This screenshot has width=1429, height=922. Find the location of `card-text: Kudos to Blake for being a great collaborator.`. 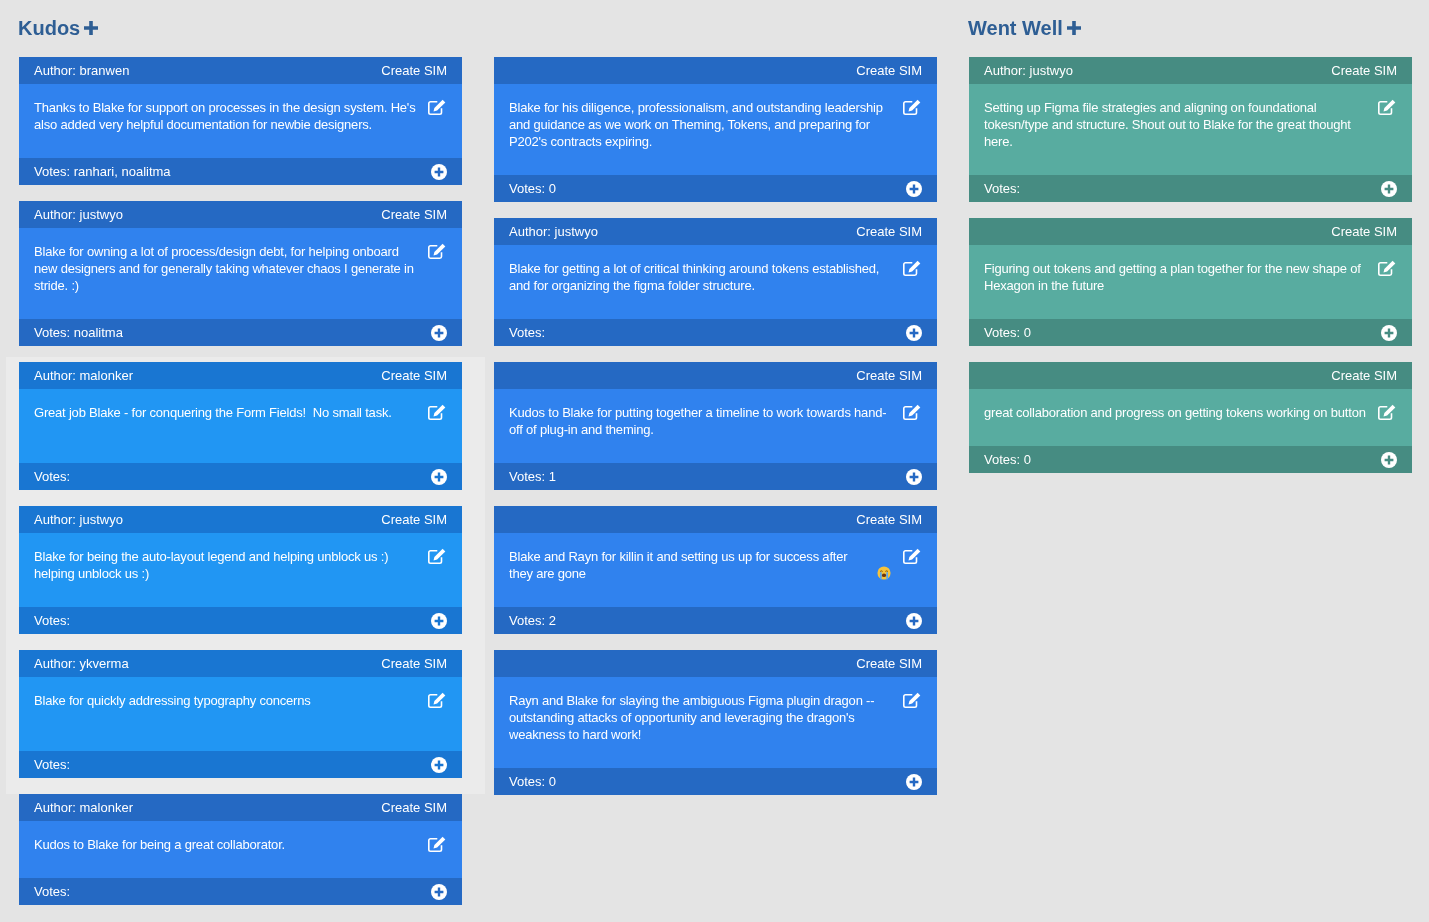

card-text: Kudos to Blake for being a great collaborator. is located at coordinates (159, 844).